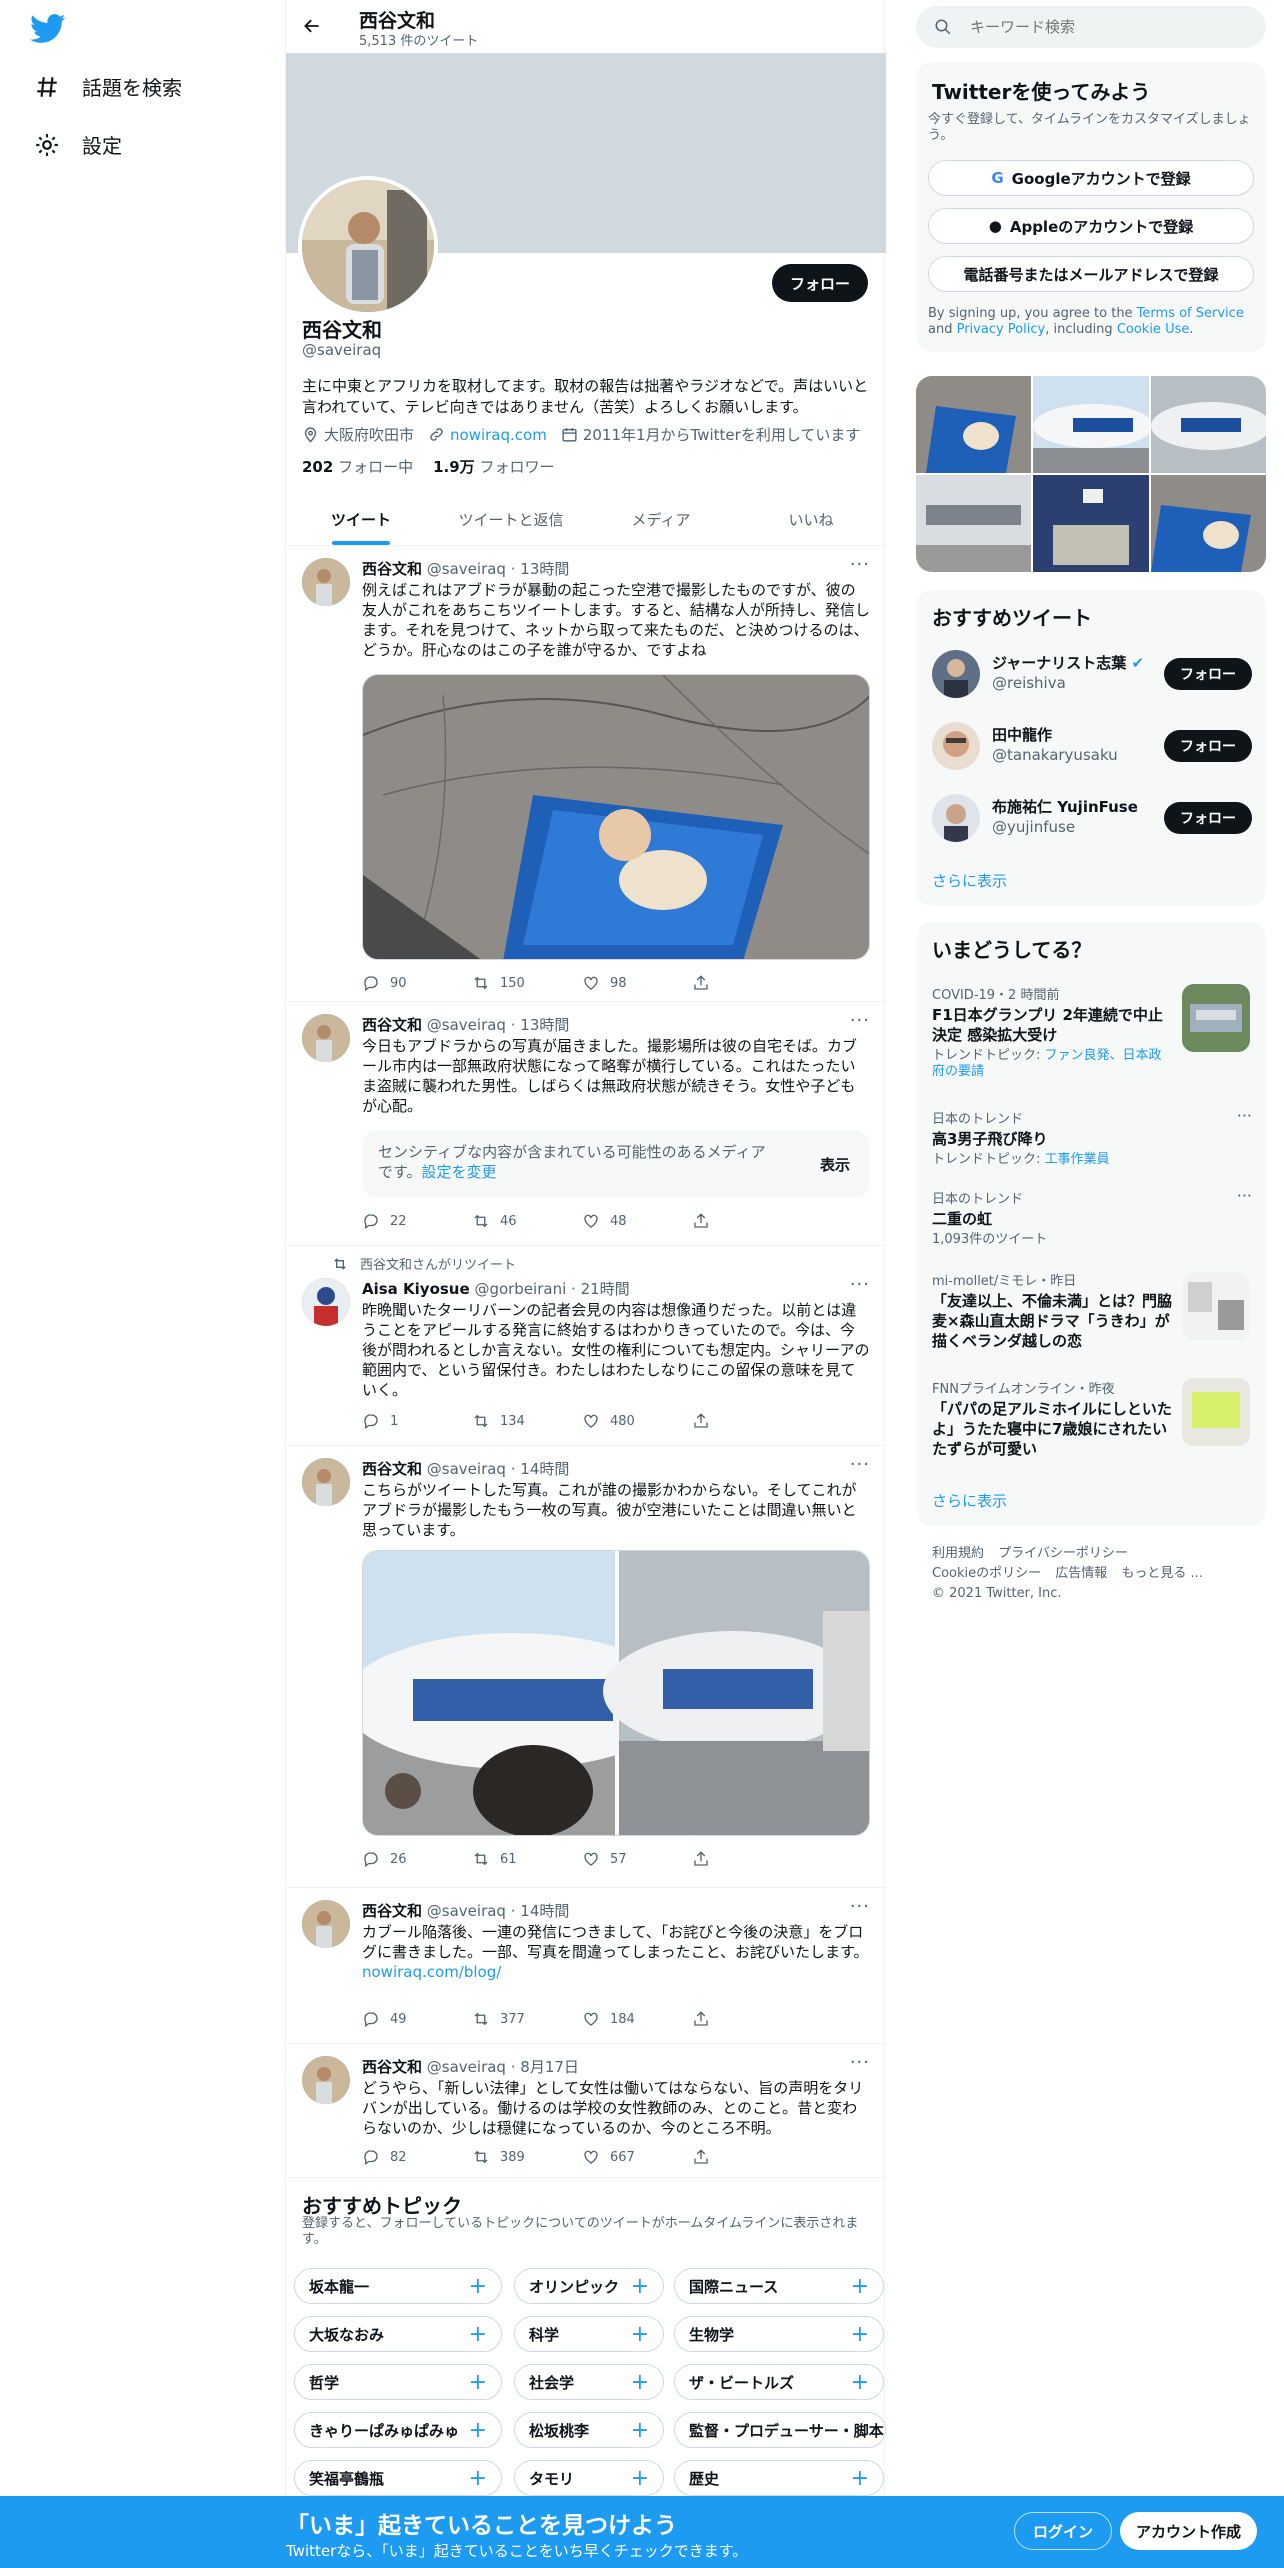 This screenshot has height=2568, width=1284. What do you see at coordinates (511, 519) in the screenshot?
I see `tab-tweets-replies: ツイートと返信` at bounding box center [511, 519].